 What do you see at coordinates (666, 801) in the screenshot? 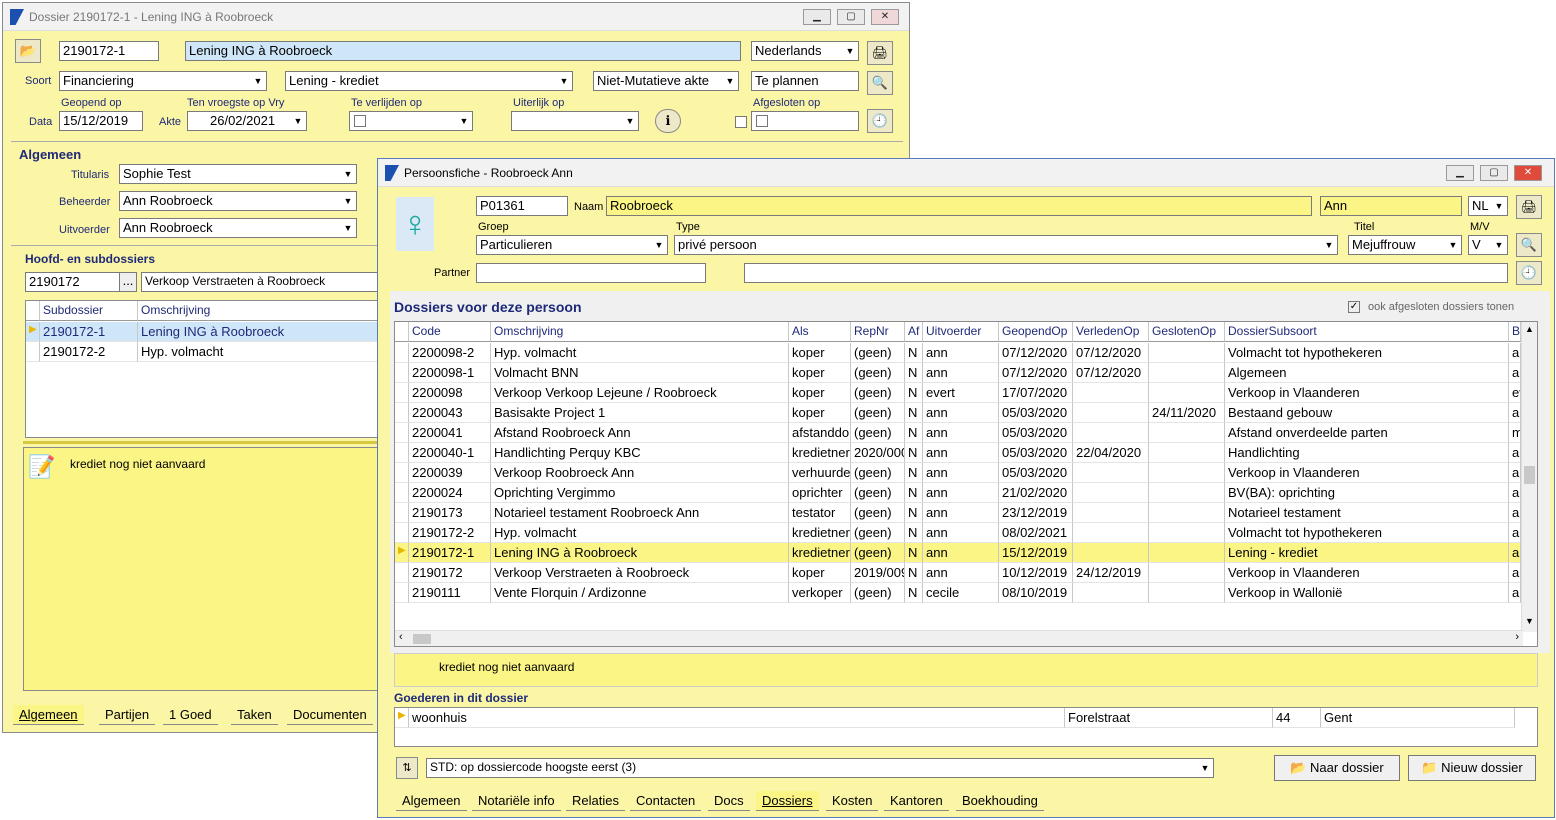
I see `tab-contacten: Contacten` at bounding box center [666, 801].